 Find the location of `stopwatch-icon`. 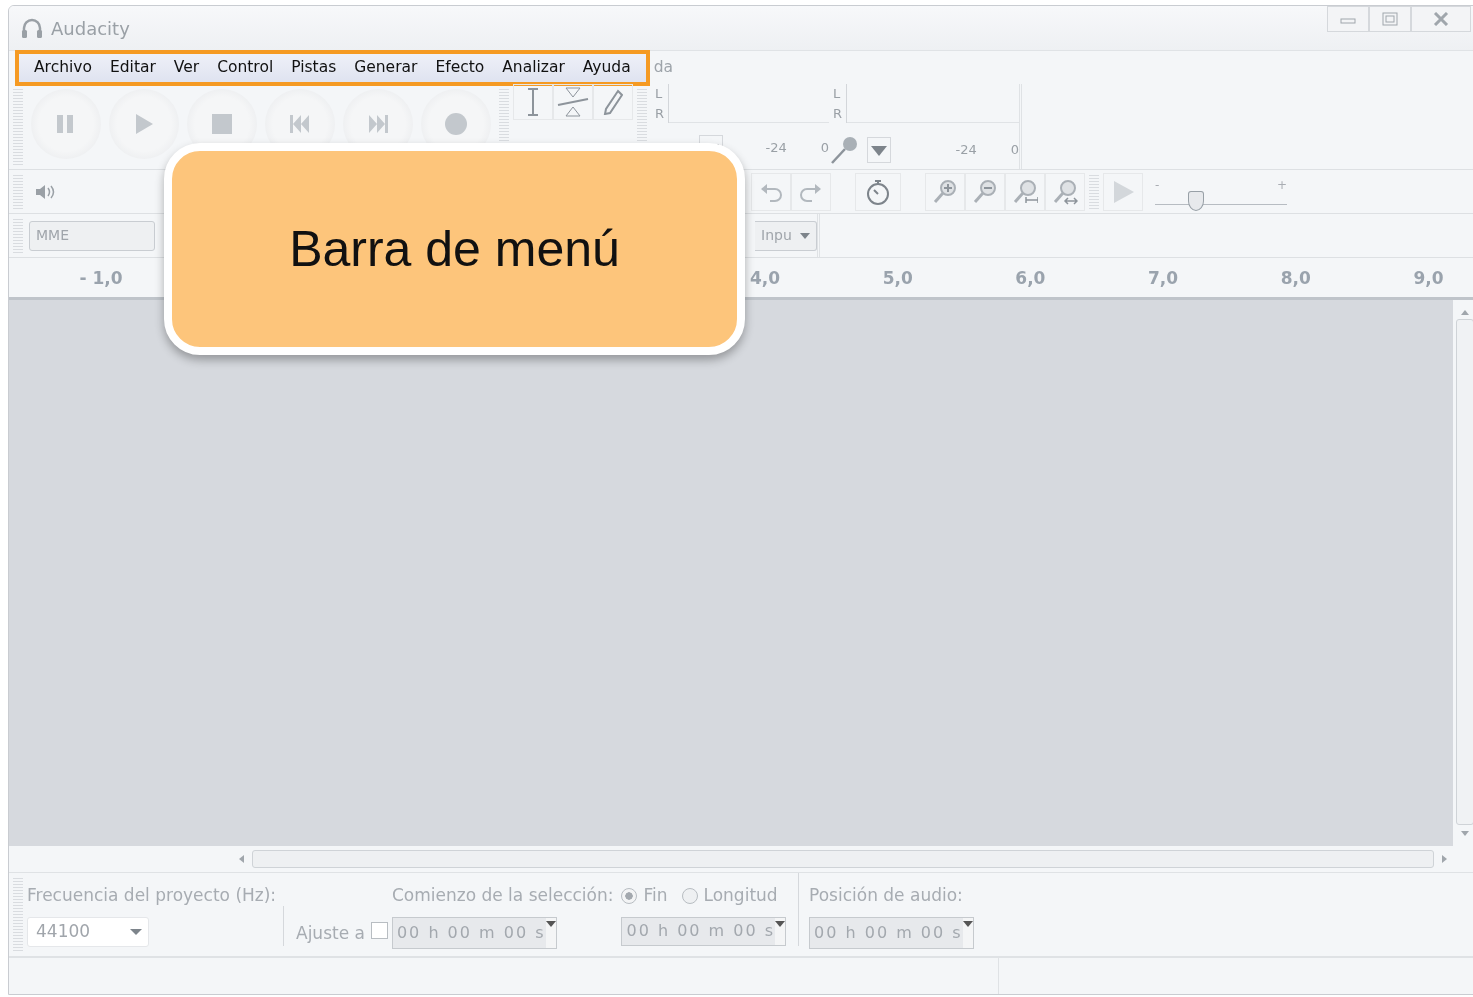

stopwatch-icon is located at coordinates (878, 191).